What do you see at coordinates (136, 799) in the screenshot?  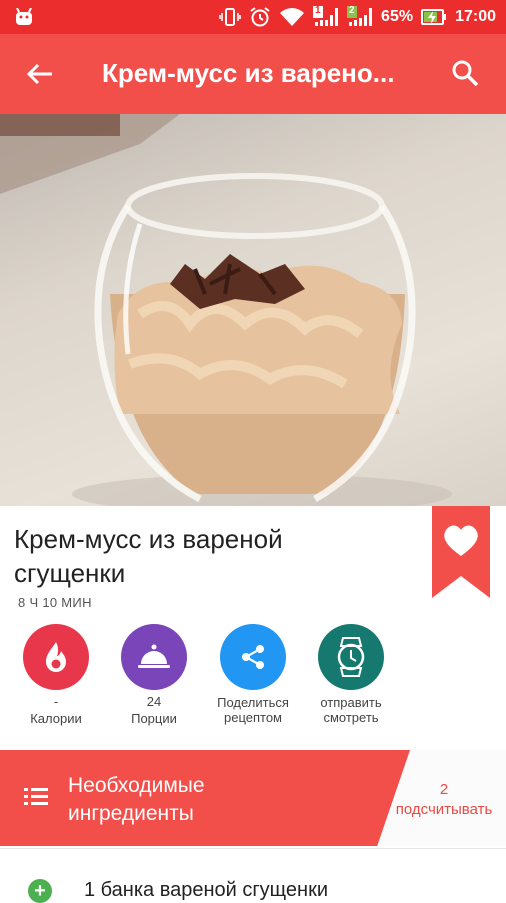 I see `ingredients-title: Необходимые ингредиенты` at bounding box center [136, 799].